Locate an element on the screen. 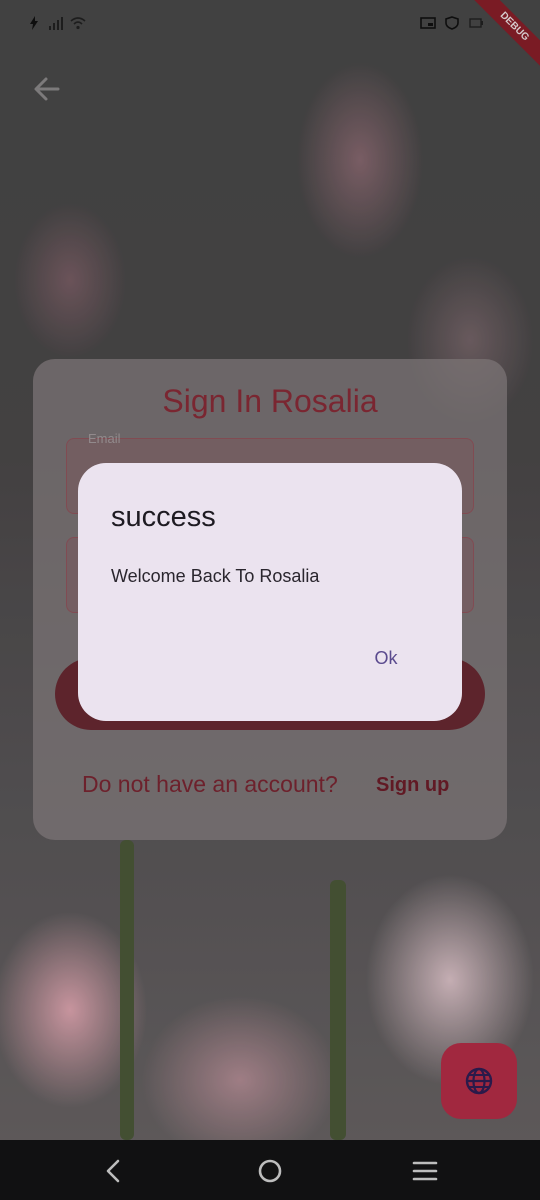  language-fab is located at coordinates (479, 1081).